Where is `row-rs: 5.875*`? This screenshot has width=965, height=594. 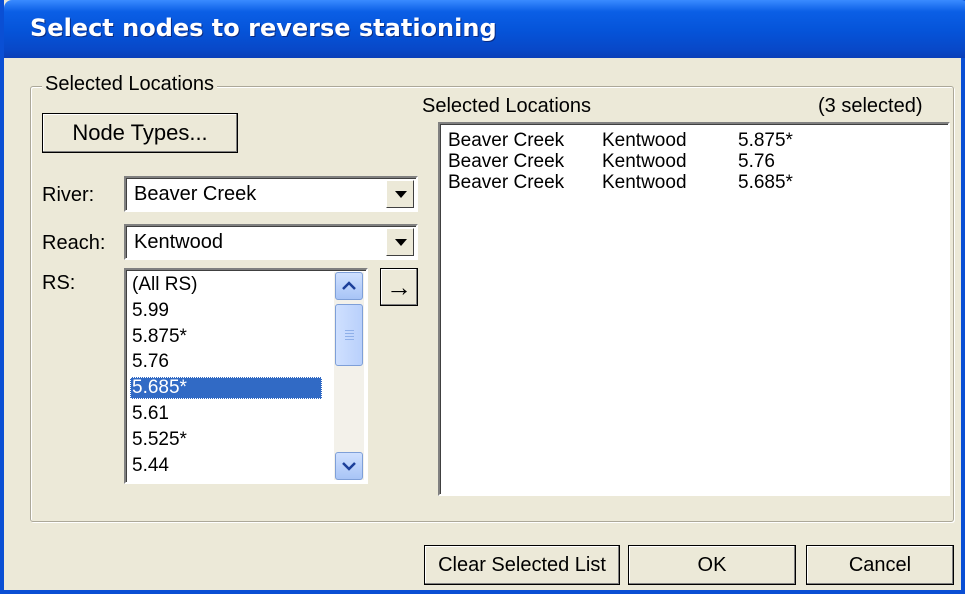 row-rs: 5.875* is located at coordinates (765, 140).